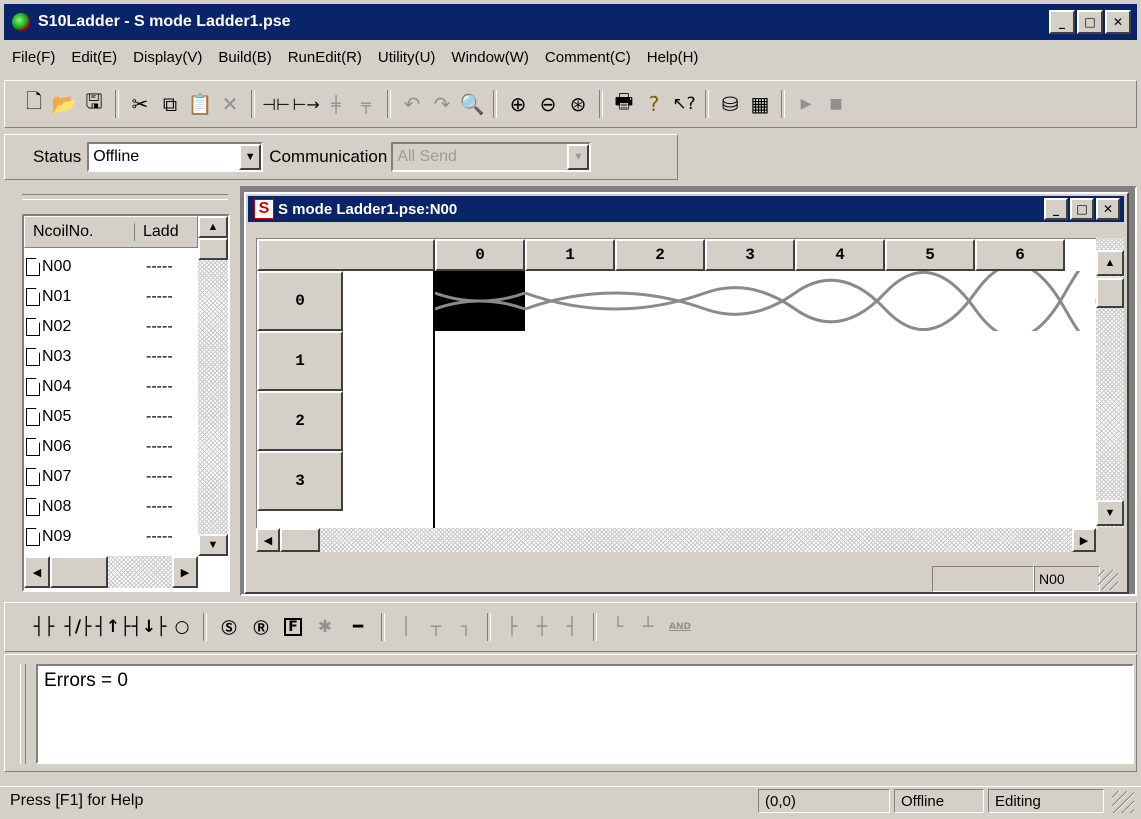 The image size is (1141, 819). Describe the element at coordinates (442, 104) in the screenshot. I see `redo-icon: ↷` at that location.